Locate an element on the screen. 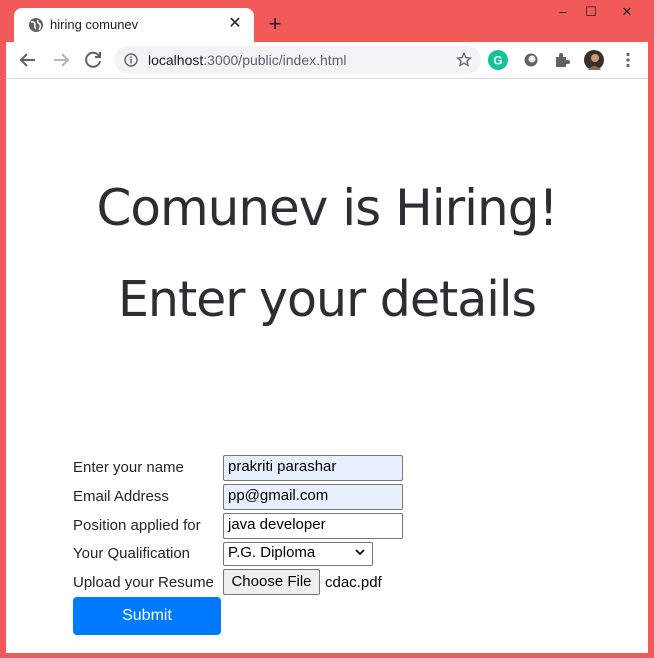  page-subtitle: Enter your details is located at coordinates (327, 299).